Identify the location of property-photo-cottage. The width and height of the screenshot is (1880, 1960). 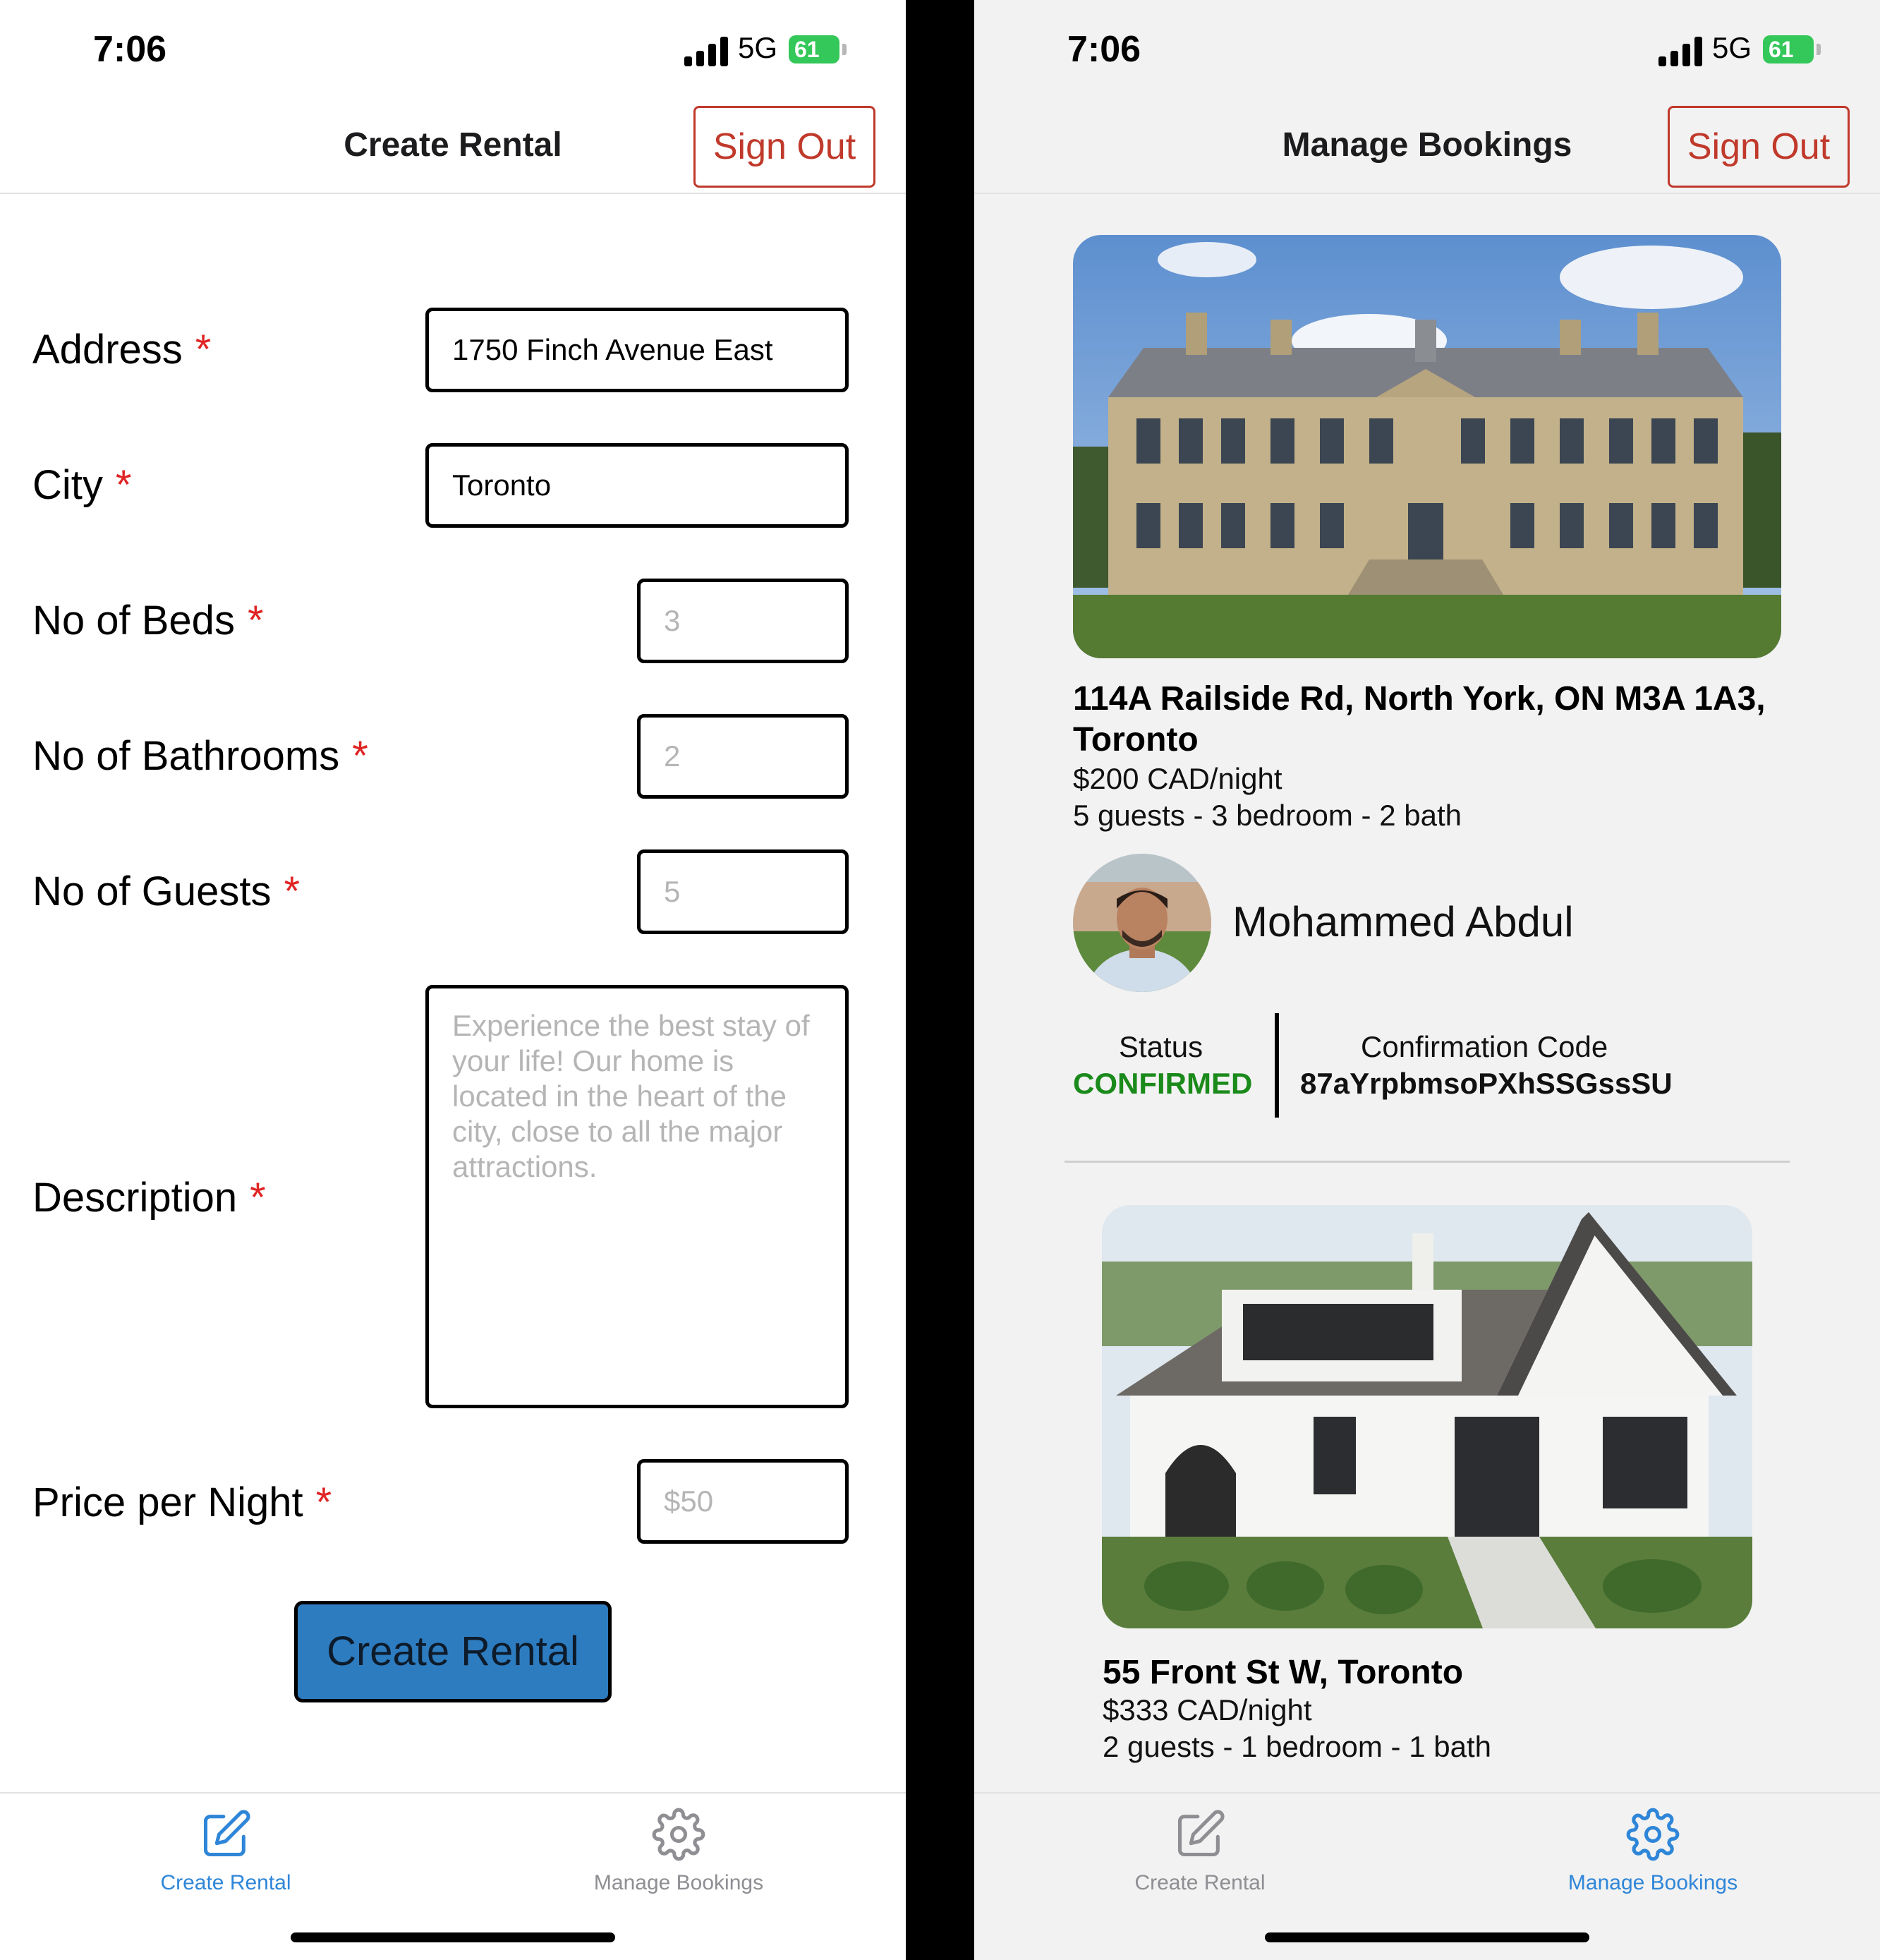
(1427, 1416).